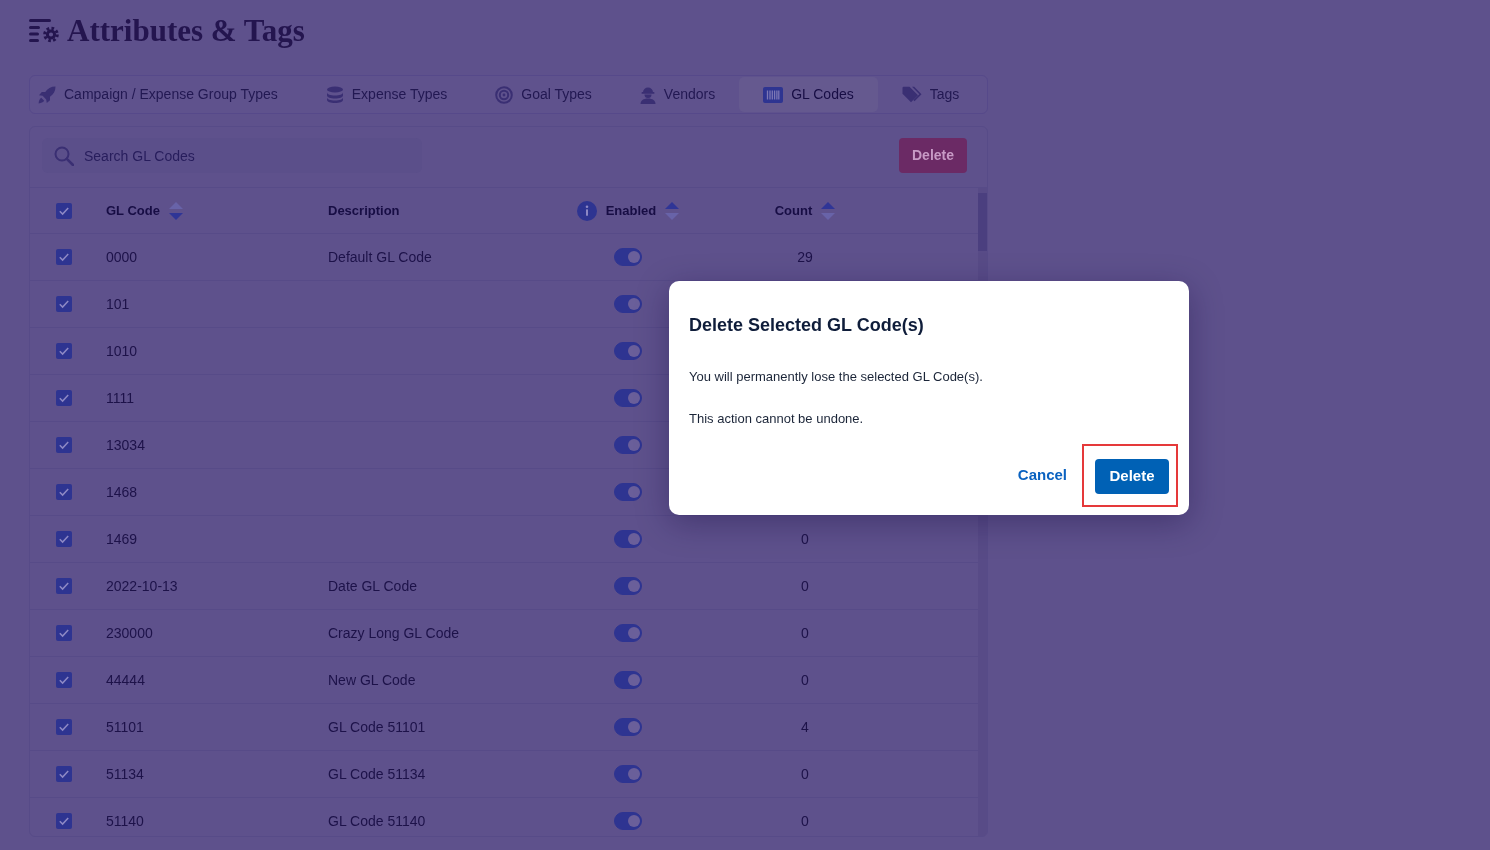 The image size is (1490, 850). What do you see at coordinates (504, 94) in the screenshot?
I see `target-icon` at bounding box center [504, 94].